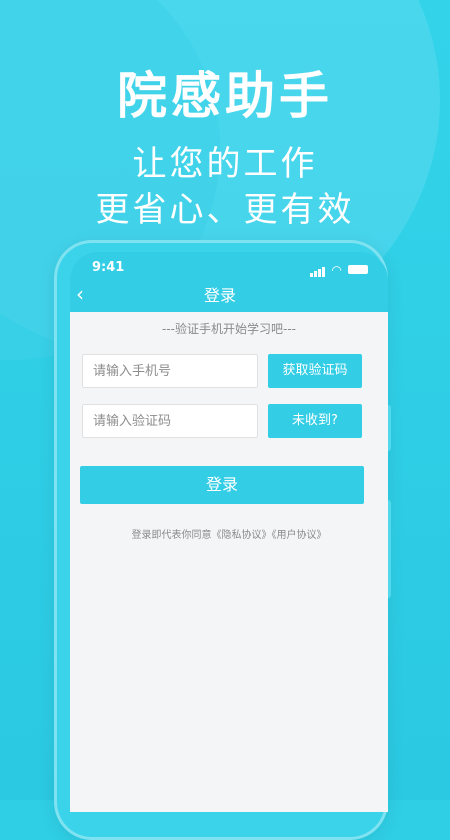  Describe the element at coordinates (222, 485) in the screenshot. I see `login-button: 登录` at that location.